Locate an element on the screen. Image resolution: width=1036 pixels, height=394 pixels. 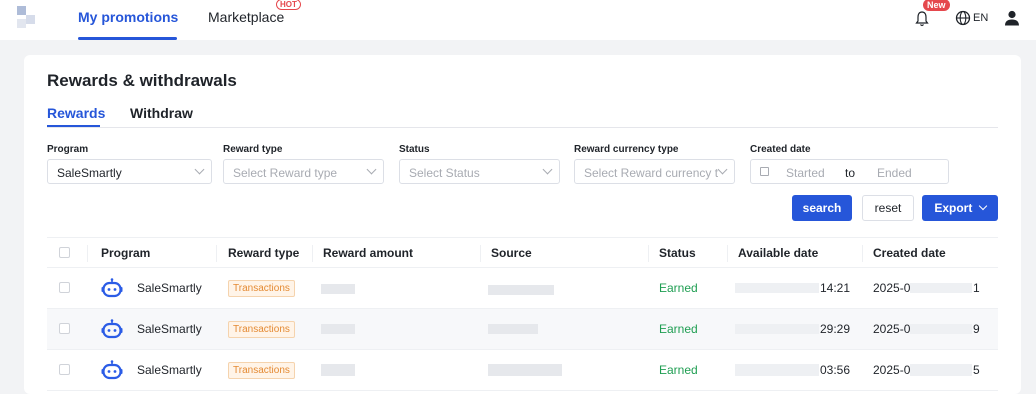
nav-tab-marketplace: Marketplace is located at coordinates (246, 17).